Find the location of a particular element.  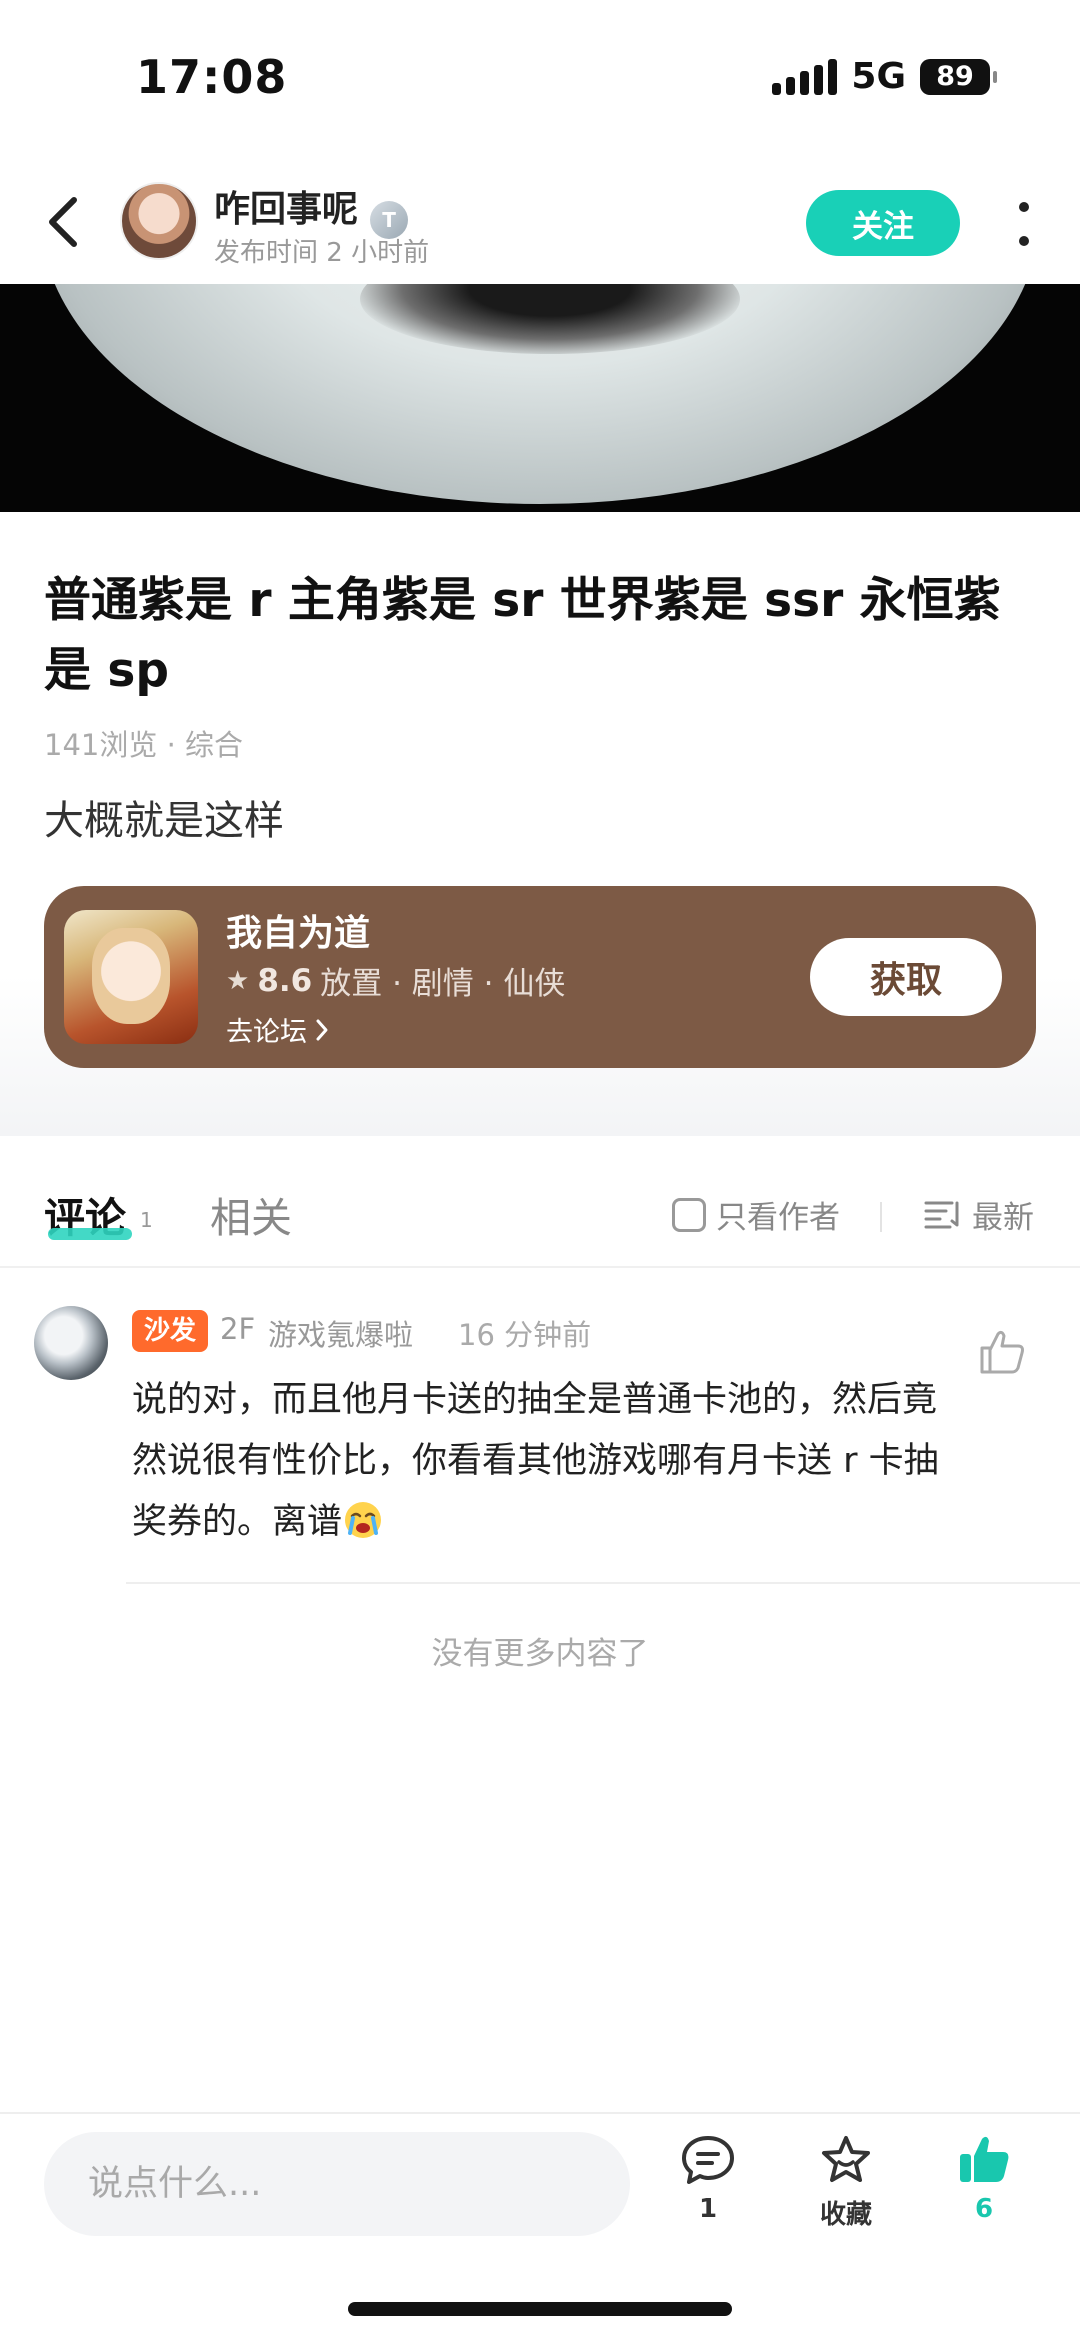

commenter-name: 游戏氪爆啦 is located at coordinates (340, 1333).